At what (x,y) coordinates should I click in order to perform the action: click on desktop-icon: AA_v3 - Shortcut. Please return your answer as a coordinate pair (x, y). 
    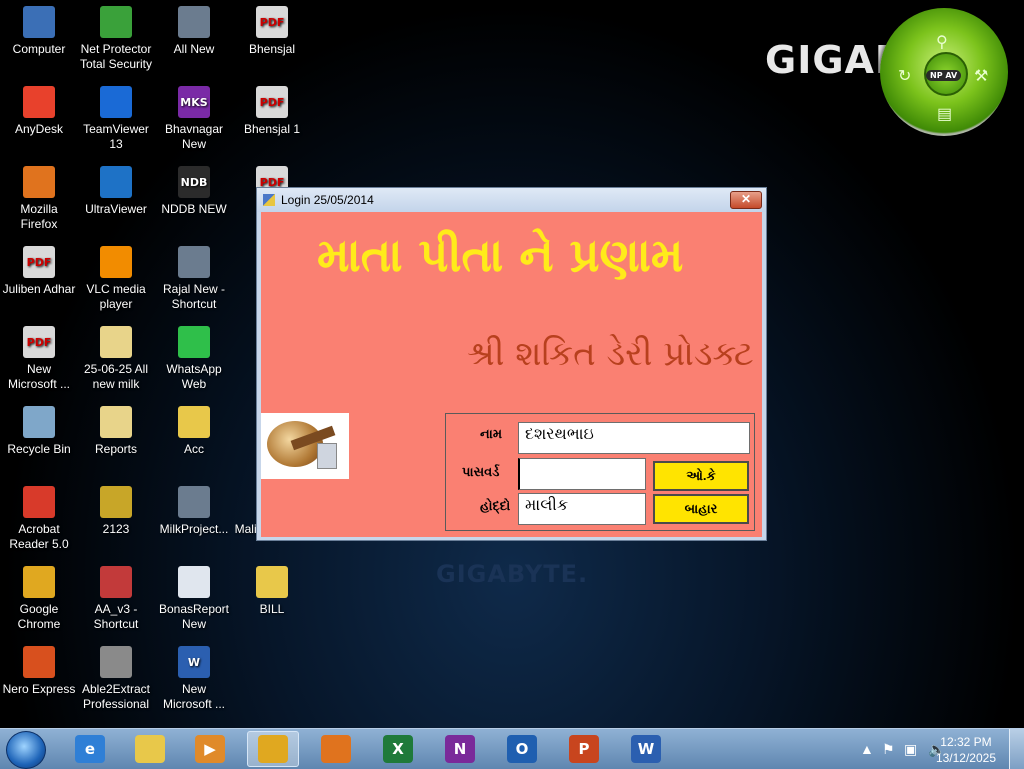
    Looking at the image, I should click on (116, 599).